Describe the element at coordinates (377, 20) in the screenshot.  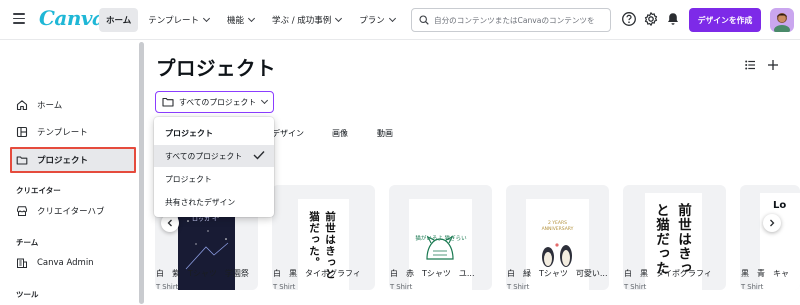
I see `nav-plans: プラン` at that location.